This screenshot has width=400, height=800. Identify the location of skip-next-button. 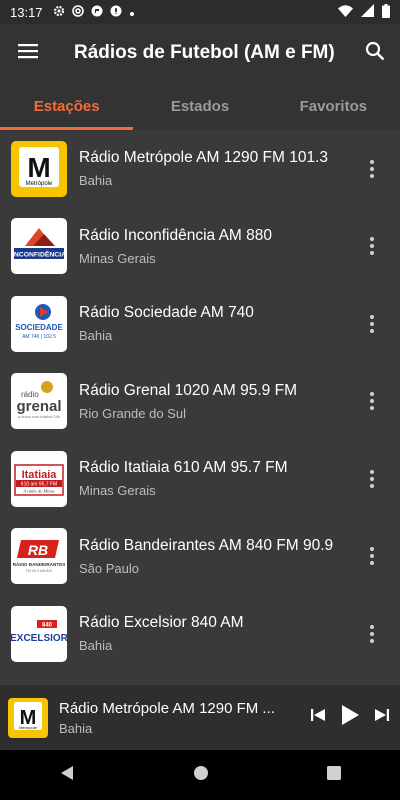
(382, 718).